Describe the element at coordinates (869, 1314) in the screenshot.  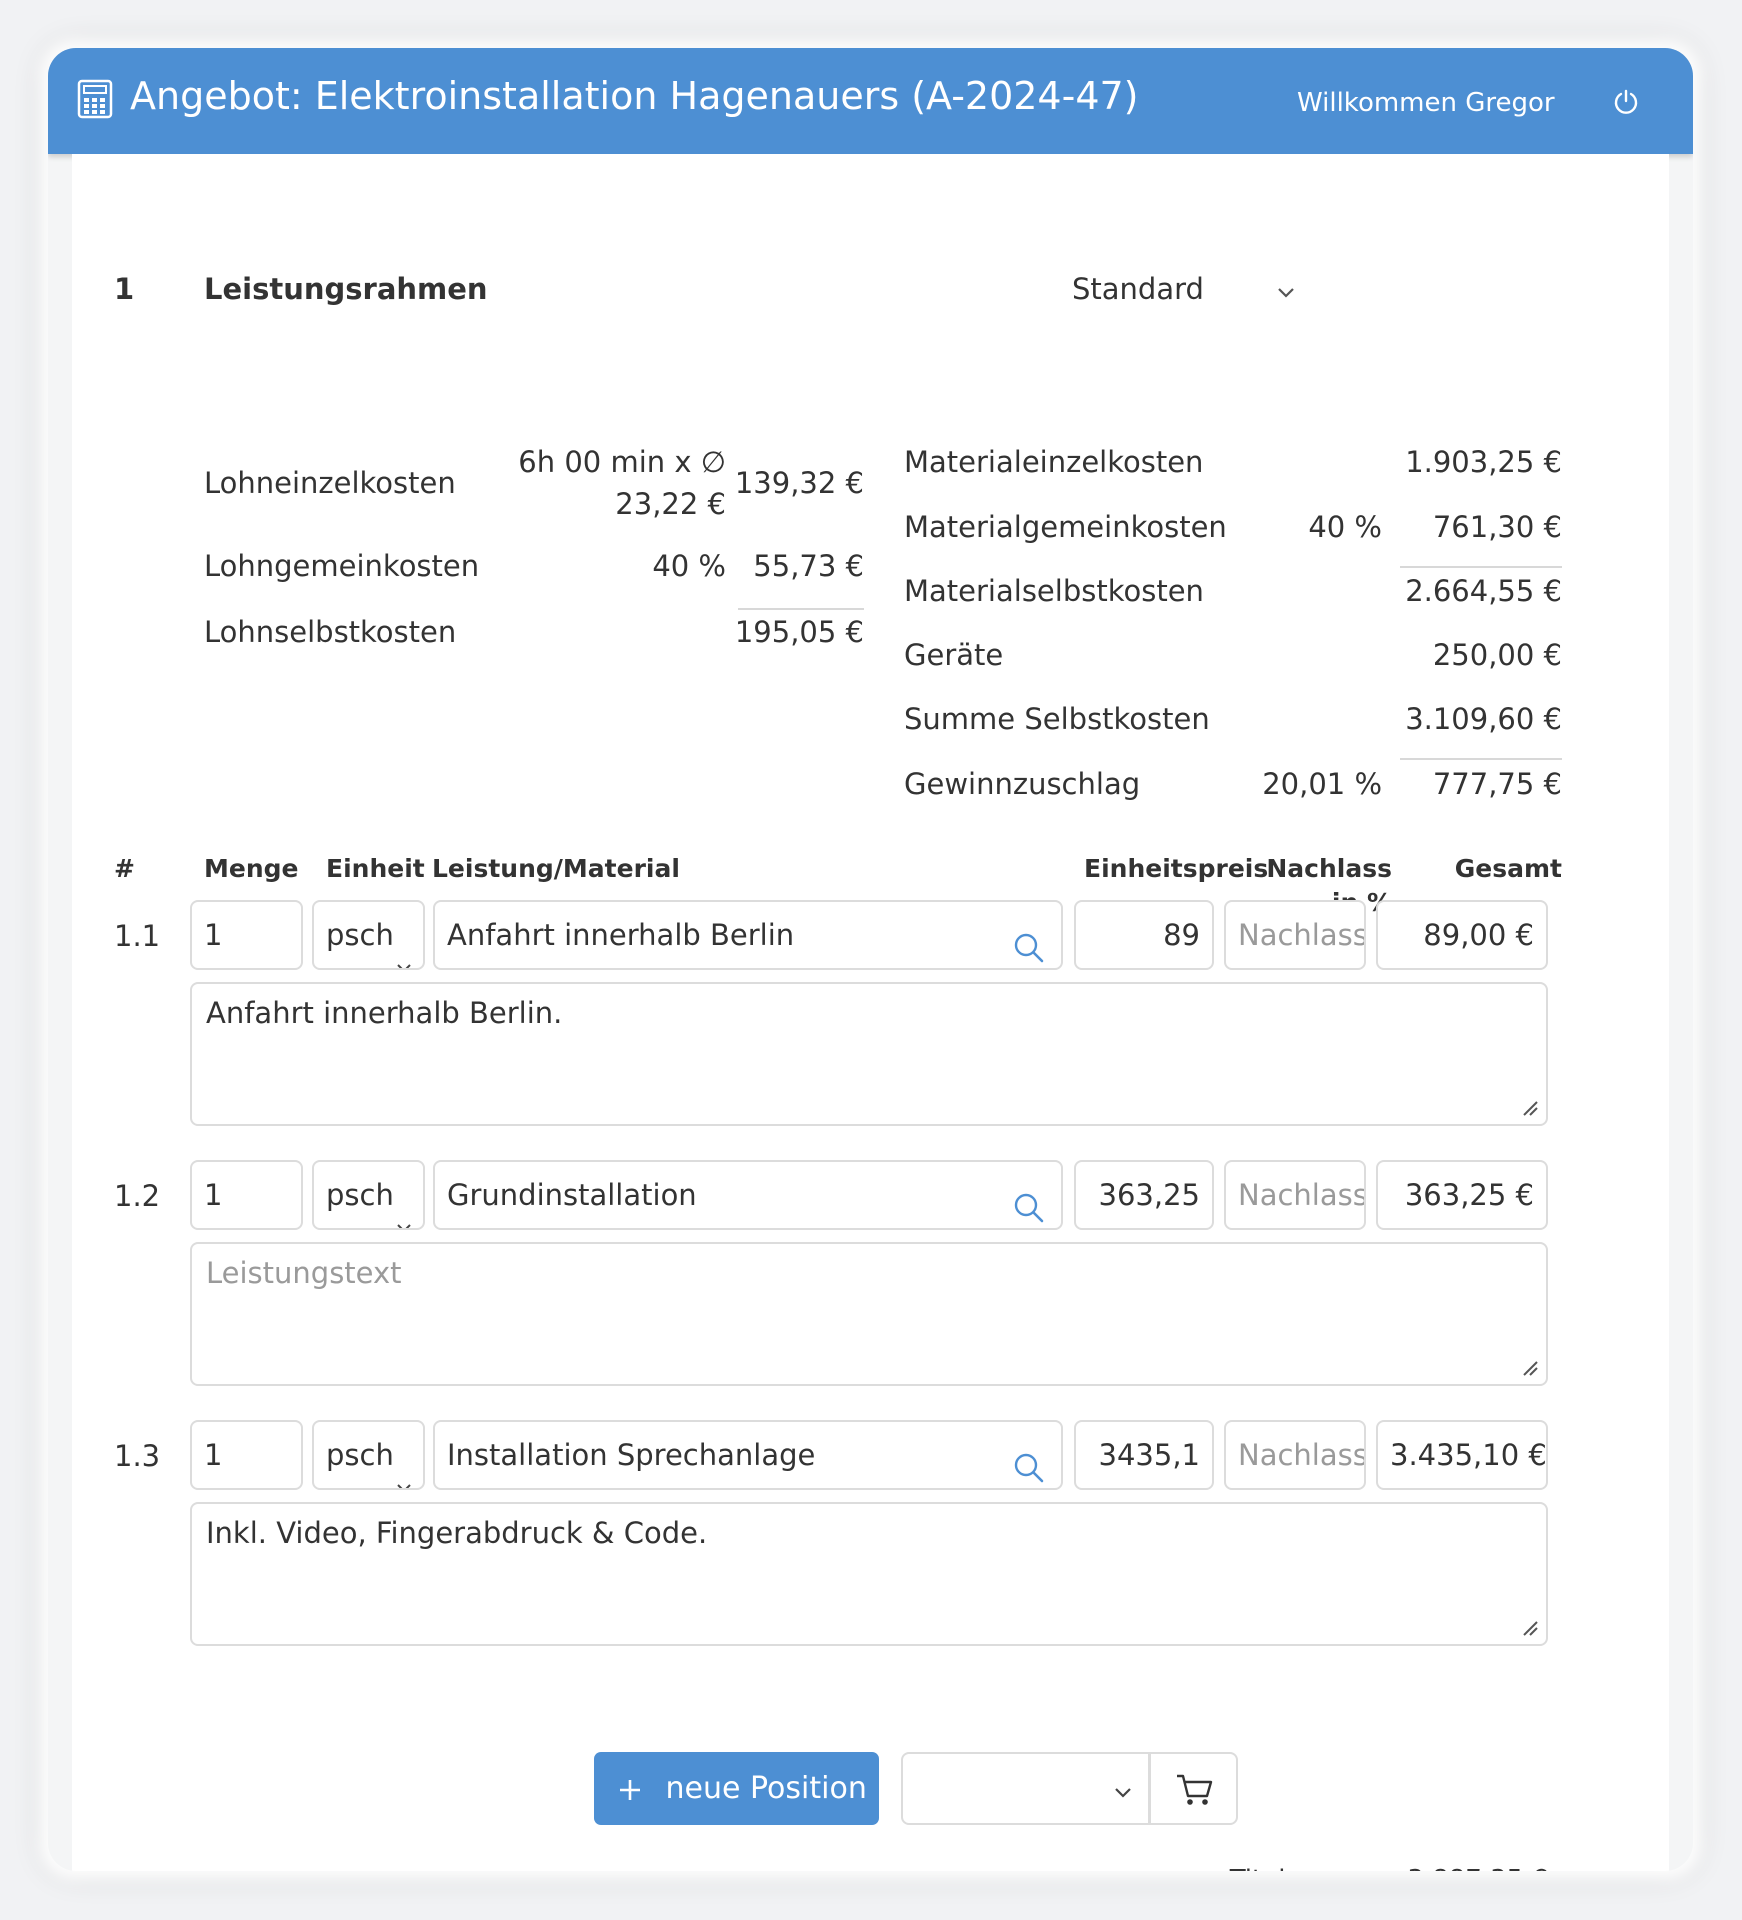
I see `item-text-area: Leistungstext` at that location.